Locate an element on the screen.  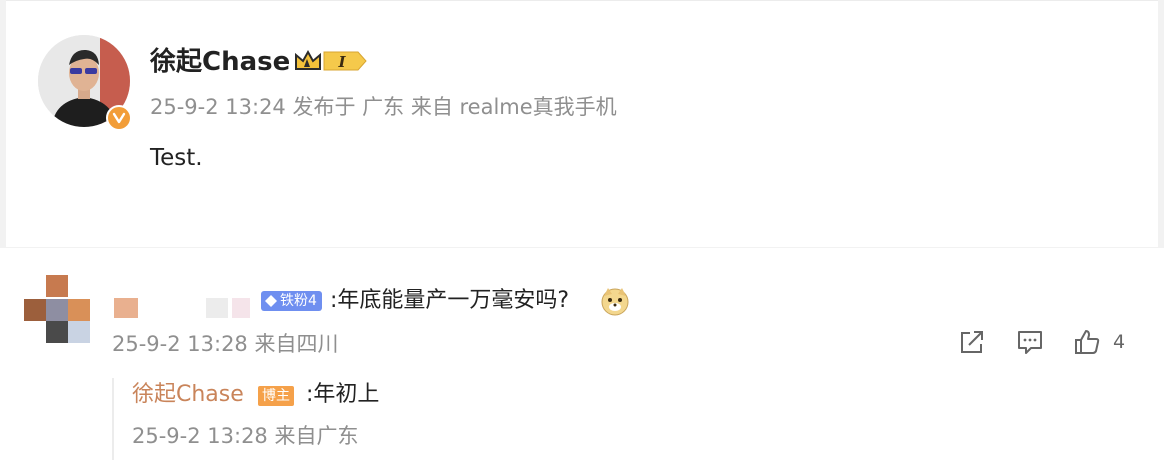
fan-badge: 铁粉4 is located at coordinates (291, 301).